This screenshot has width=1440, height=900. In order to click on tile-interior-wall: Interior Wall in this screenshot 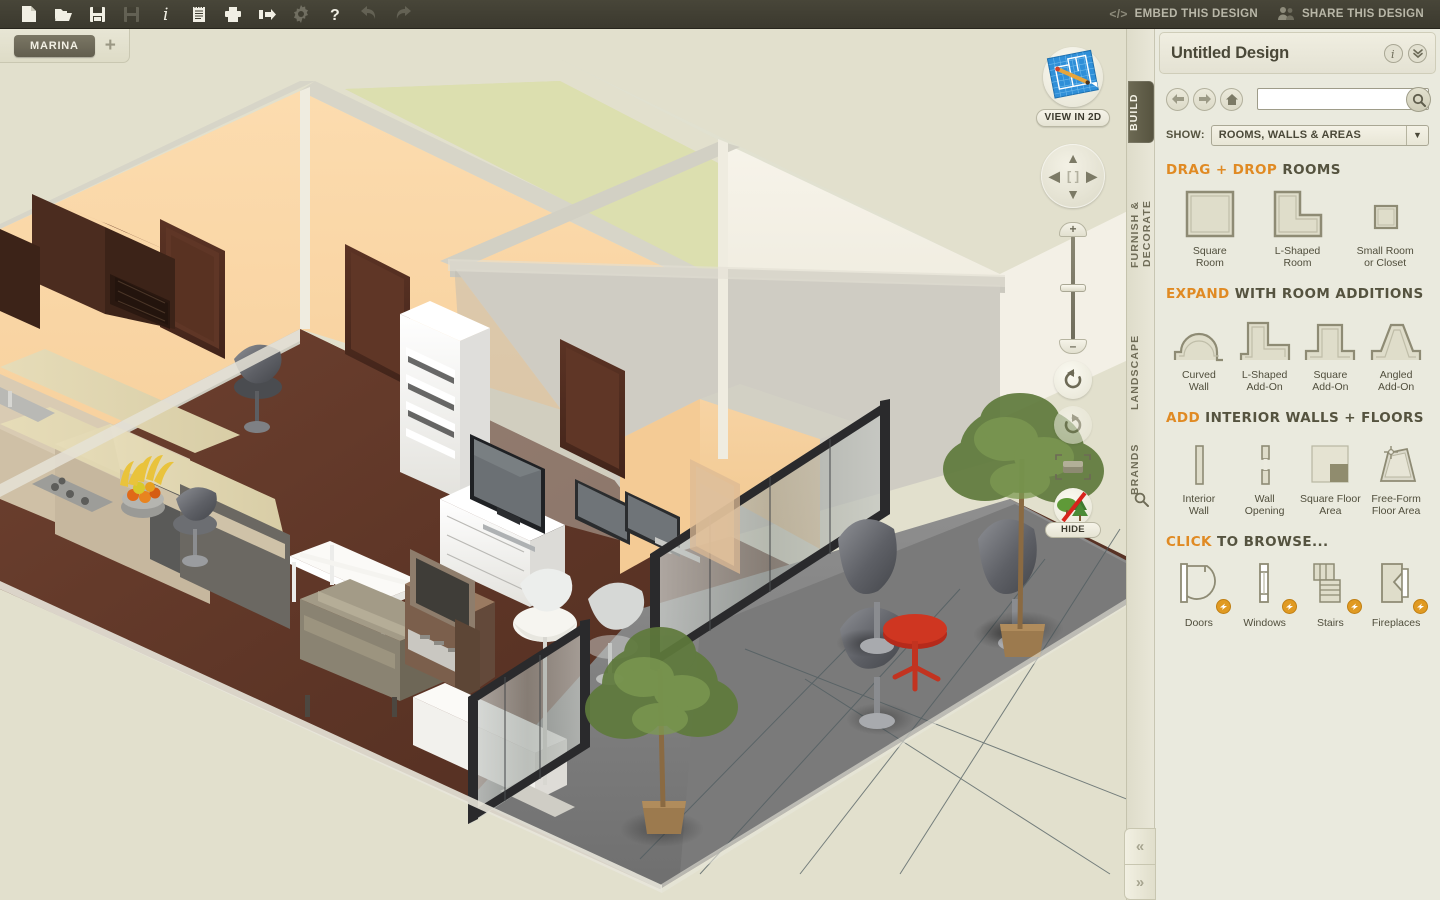, I will do `click(1199, 476)`.